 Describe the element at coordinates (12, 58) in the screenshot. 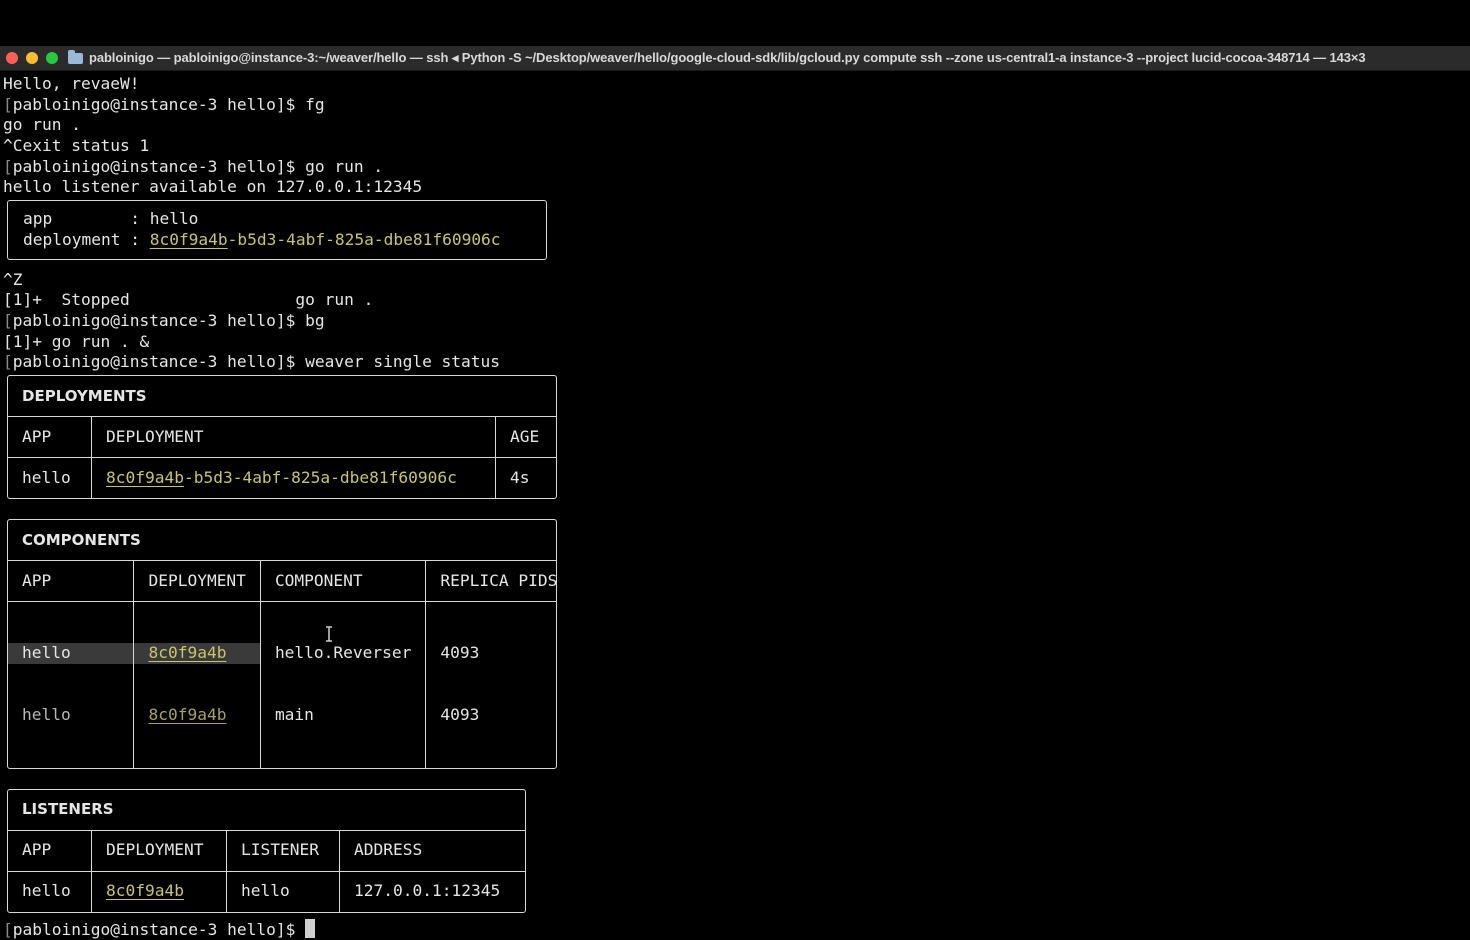

I see `close-window-button` at that location.